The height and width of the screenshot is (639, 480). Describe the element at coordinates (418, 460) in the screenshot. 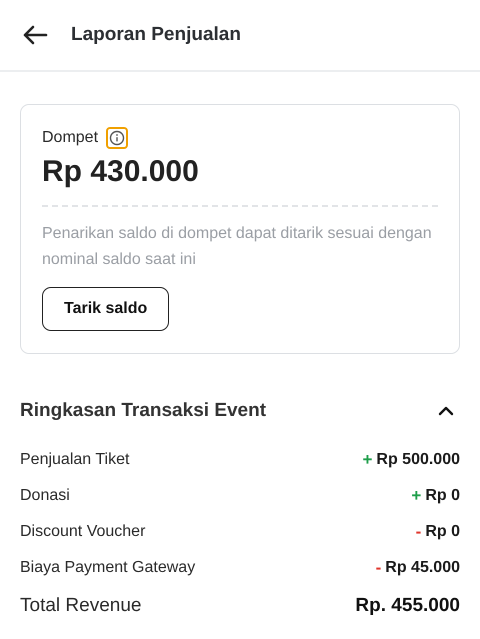

I see `amount-value: Rp 500.000` at that location.